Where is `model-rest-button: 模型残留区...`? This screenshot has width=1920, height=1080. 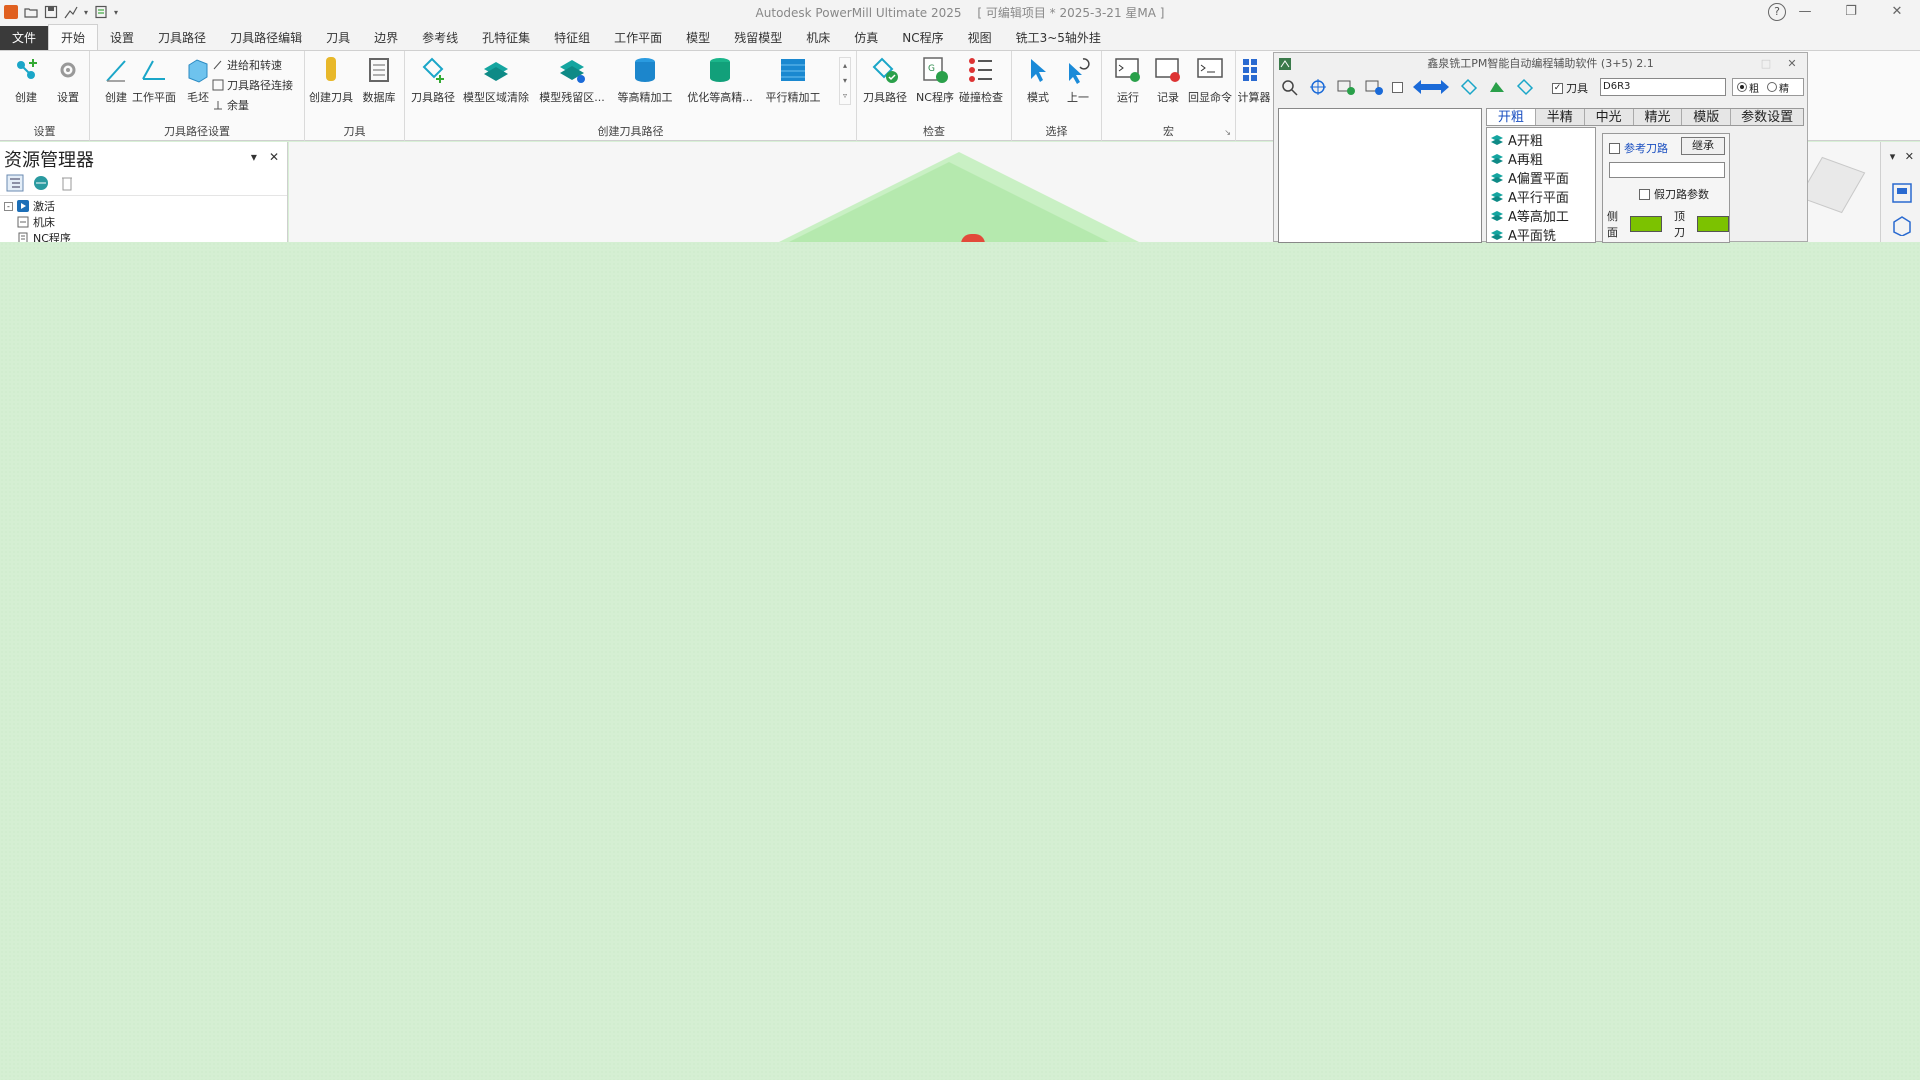 model-rest-button: 模型残留区... is located at coordinates (572, 80).